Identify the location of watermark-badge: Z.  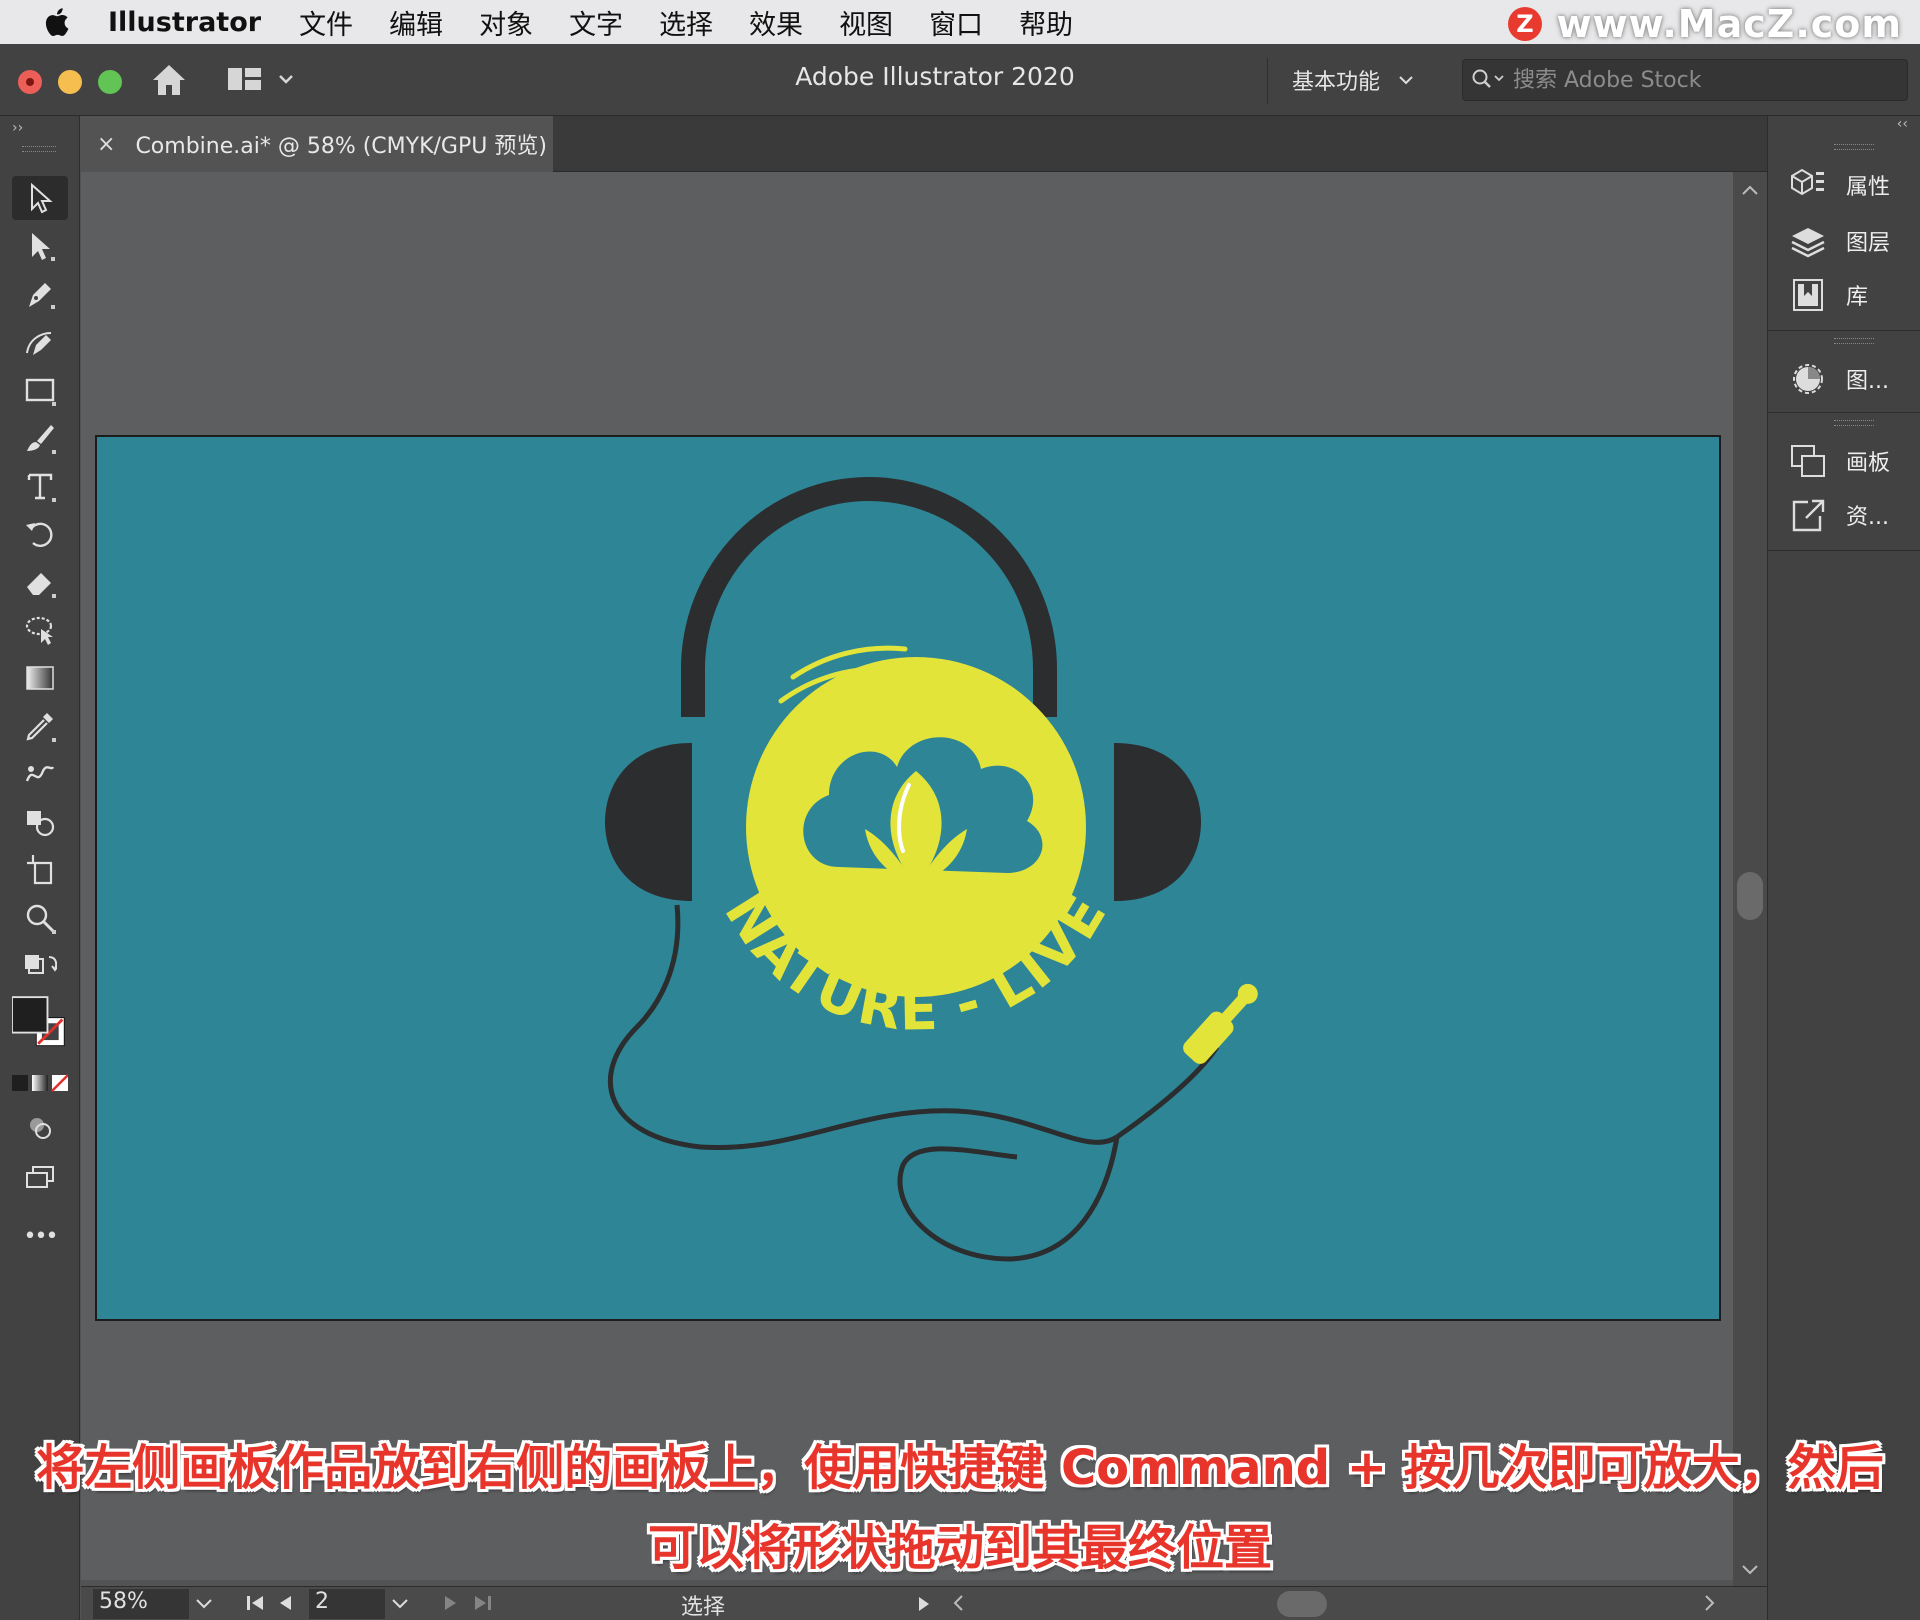
(1525, 24).